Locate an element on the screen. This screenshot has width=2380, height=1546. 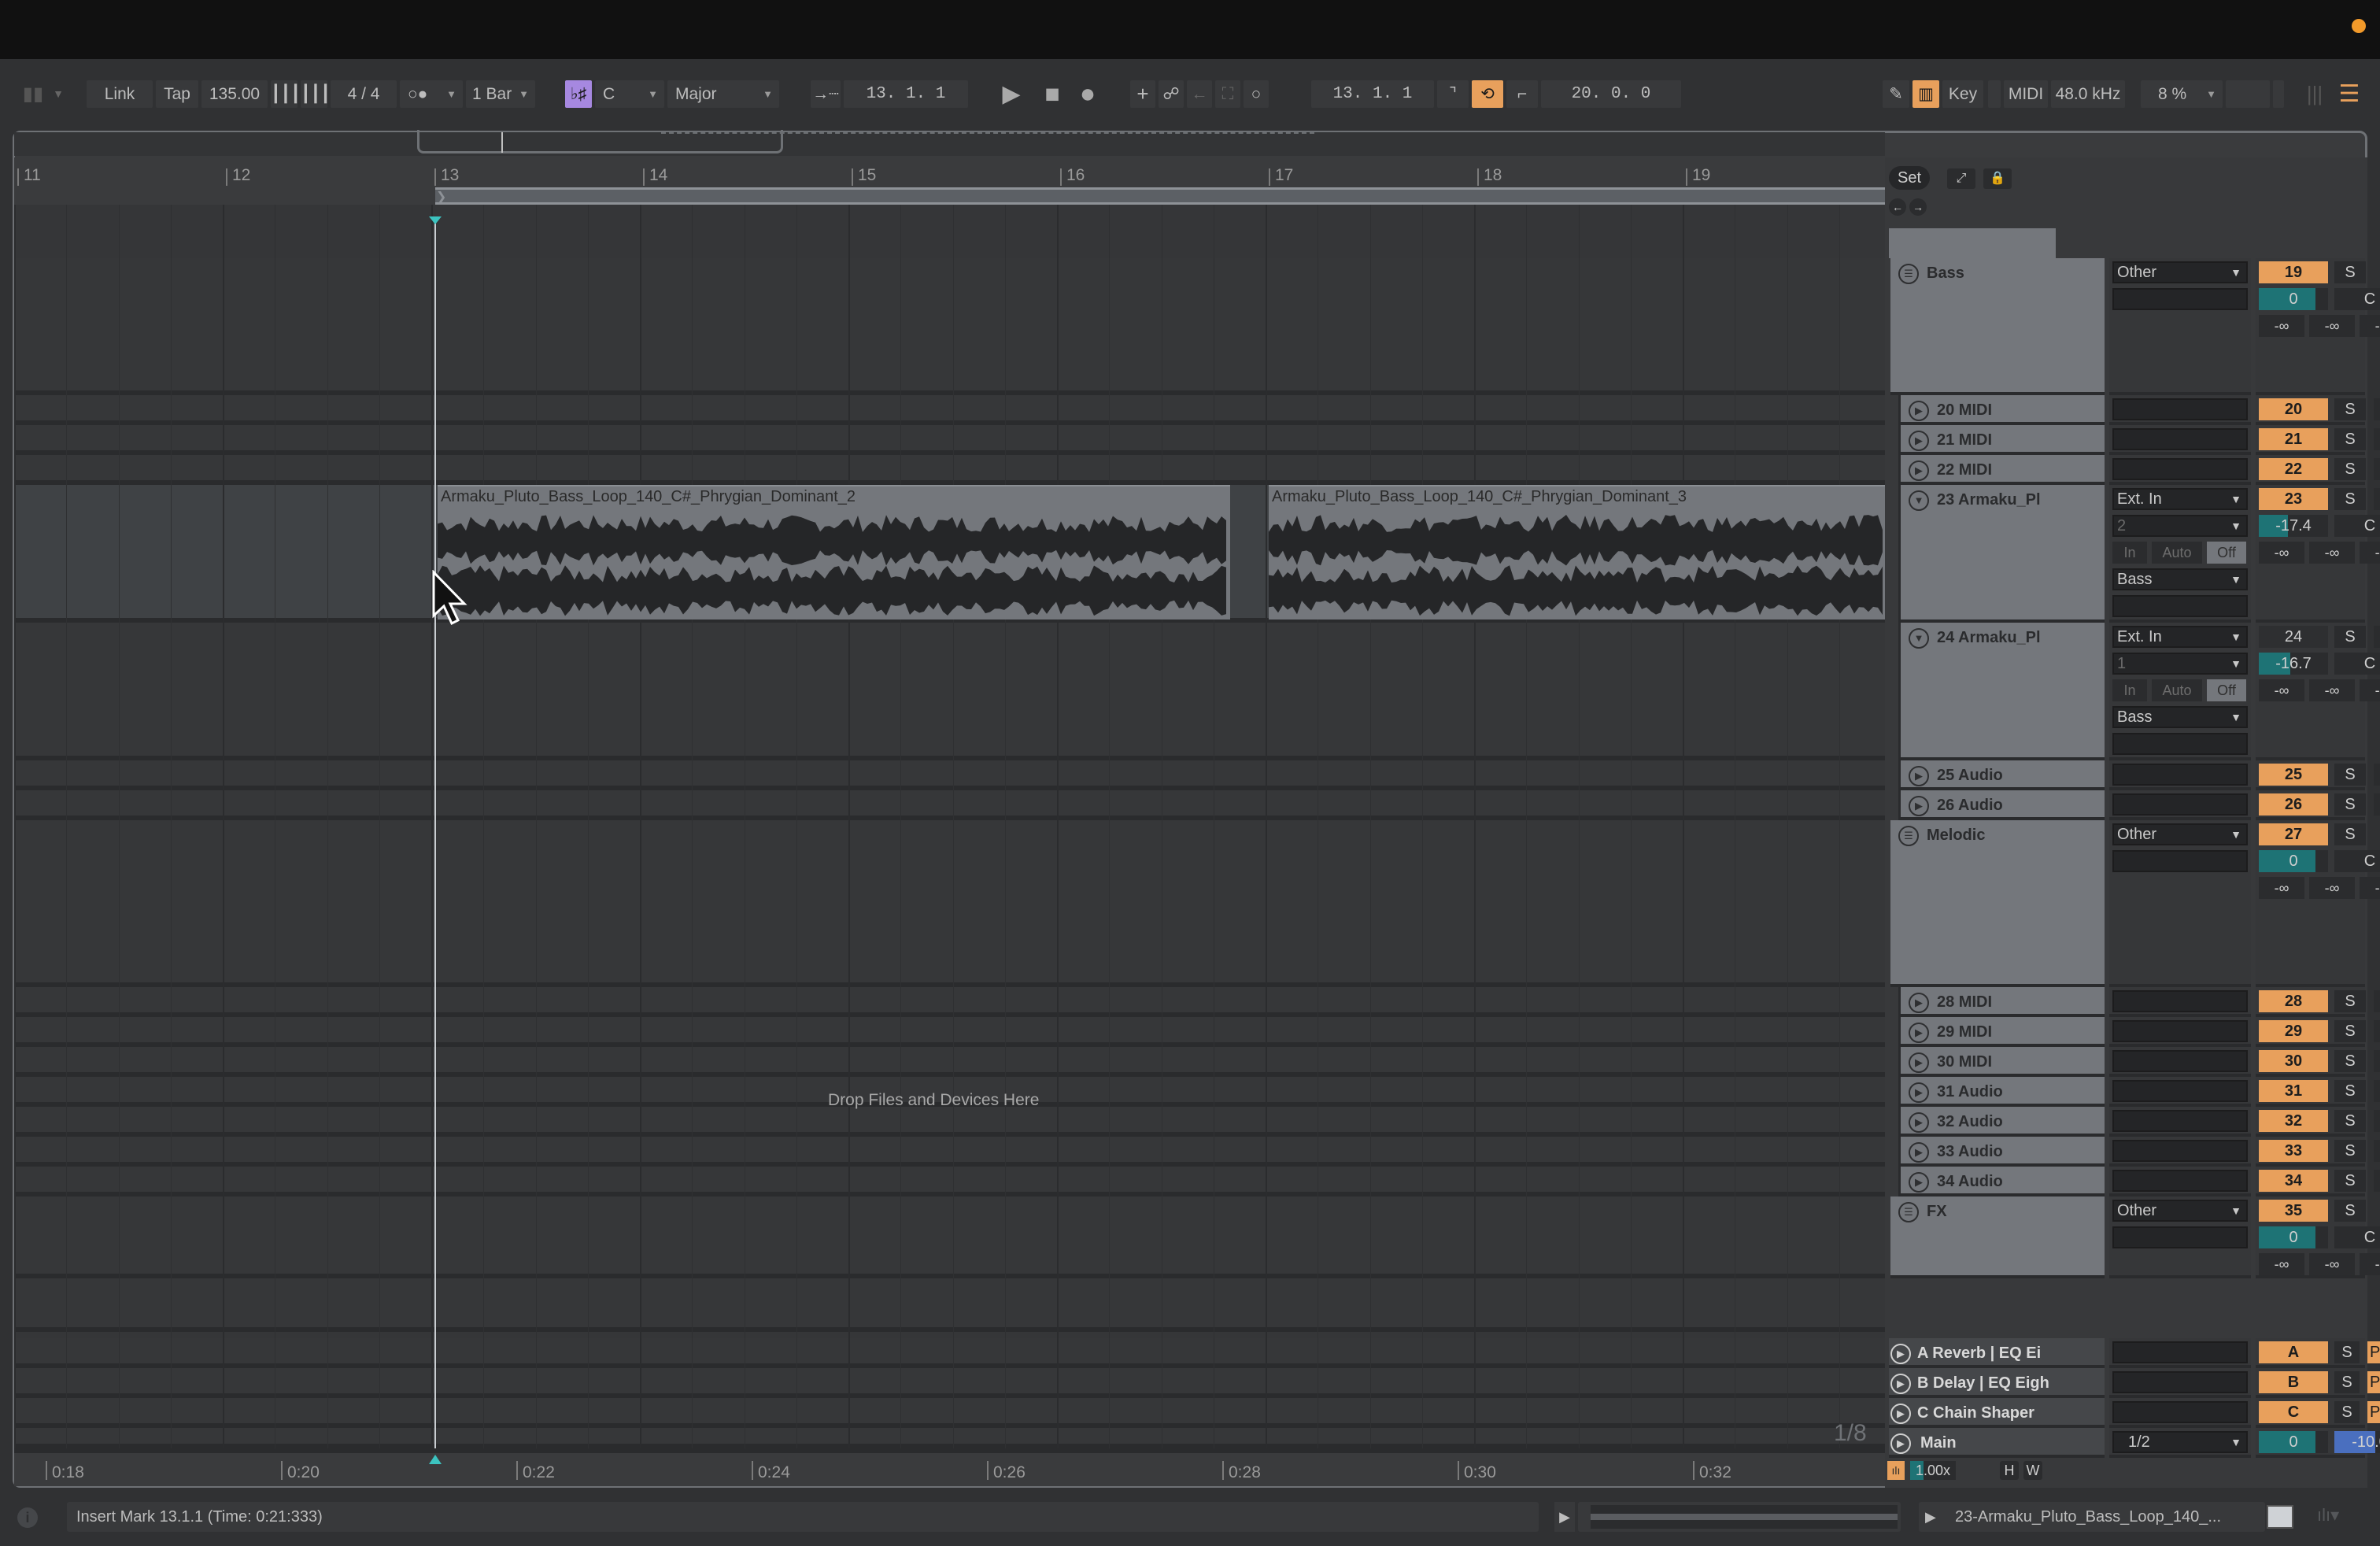
hamburger-menu-icon: ☰ is located at coordinates (2349, 94).